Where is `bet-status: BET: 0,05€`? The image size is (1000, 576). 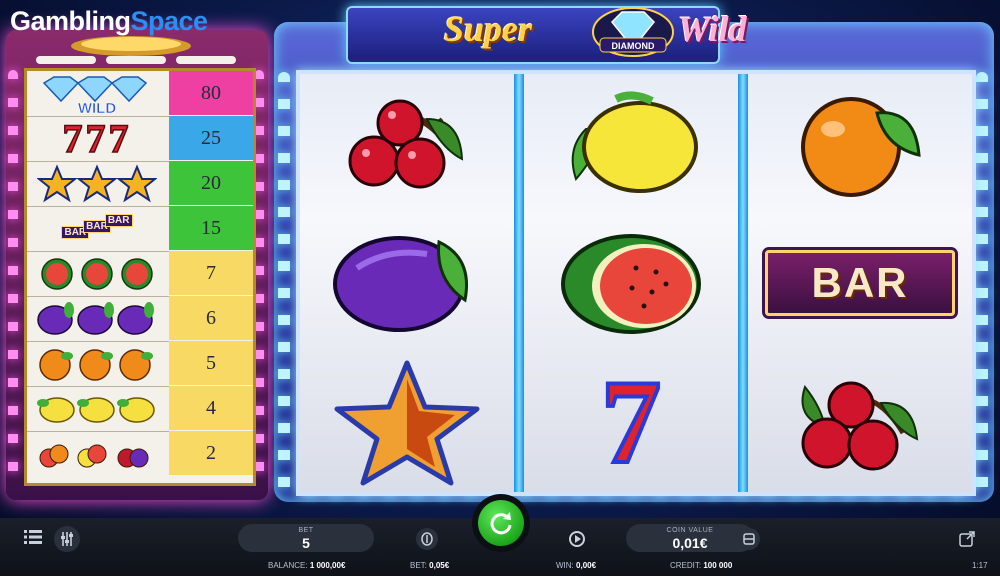 bet-status: BET: 0,05€ is located at coordinates (429, 565).